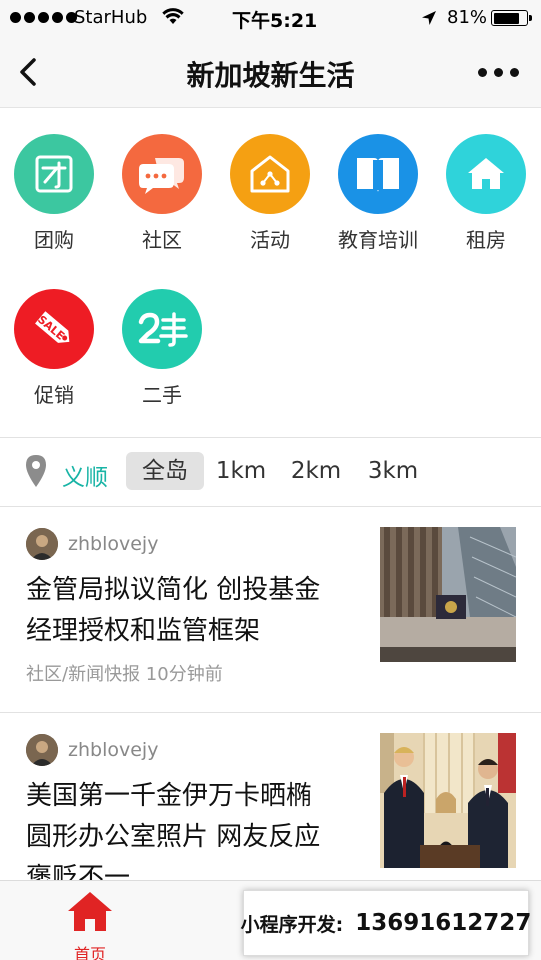 The height and width of the screenshot is (960, 541). What do you see at coordinates (173, 19) in the screenshot?
I see `wifi-icon` at bounding box center [173, 19].